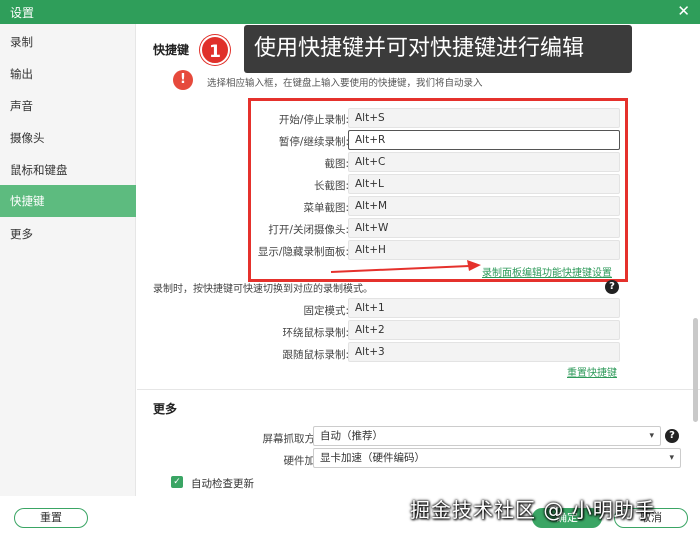 The width and height of the screenshot is (700, 540). Describe the element at coordinates (295, 439) in the screenshot. I see `capture-method-label: 屏幕抓取方式:` at that location.